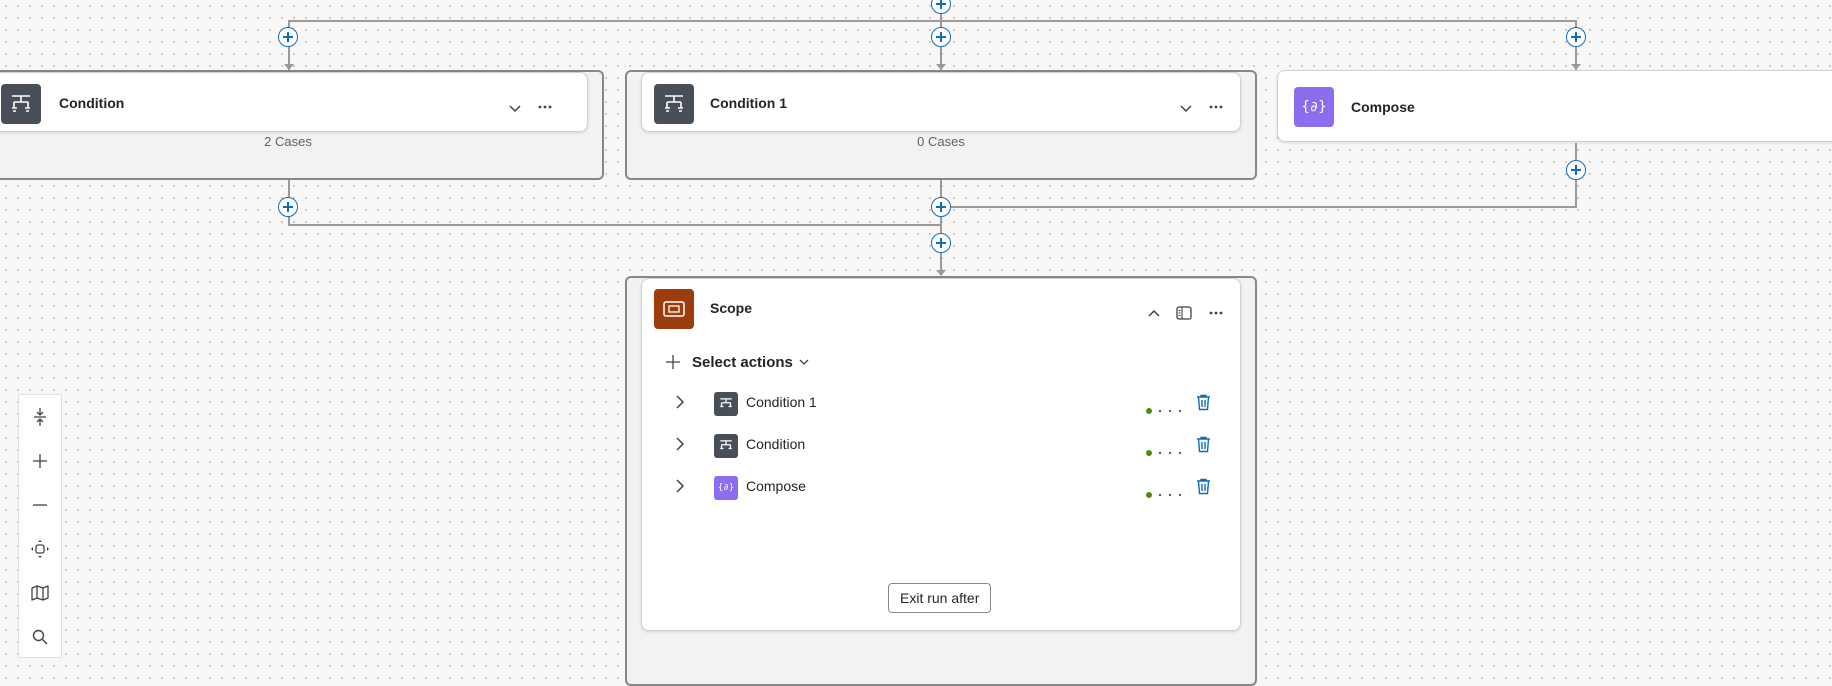 This screenshot has height=686, width=1832. What do you see at coordinates (1554, 106) in the screenshot?
I see `compose-node: {∂} Compose` at bounding box center [1554, 106].